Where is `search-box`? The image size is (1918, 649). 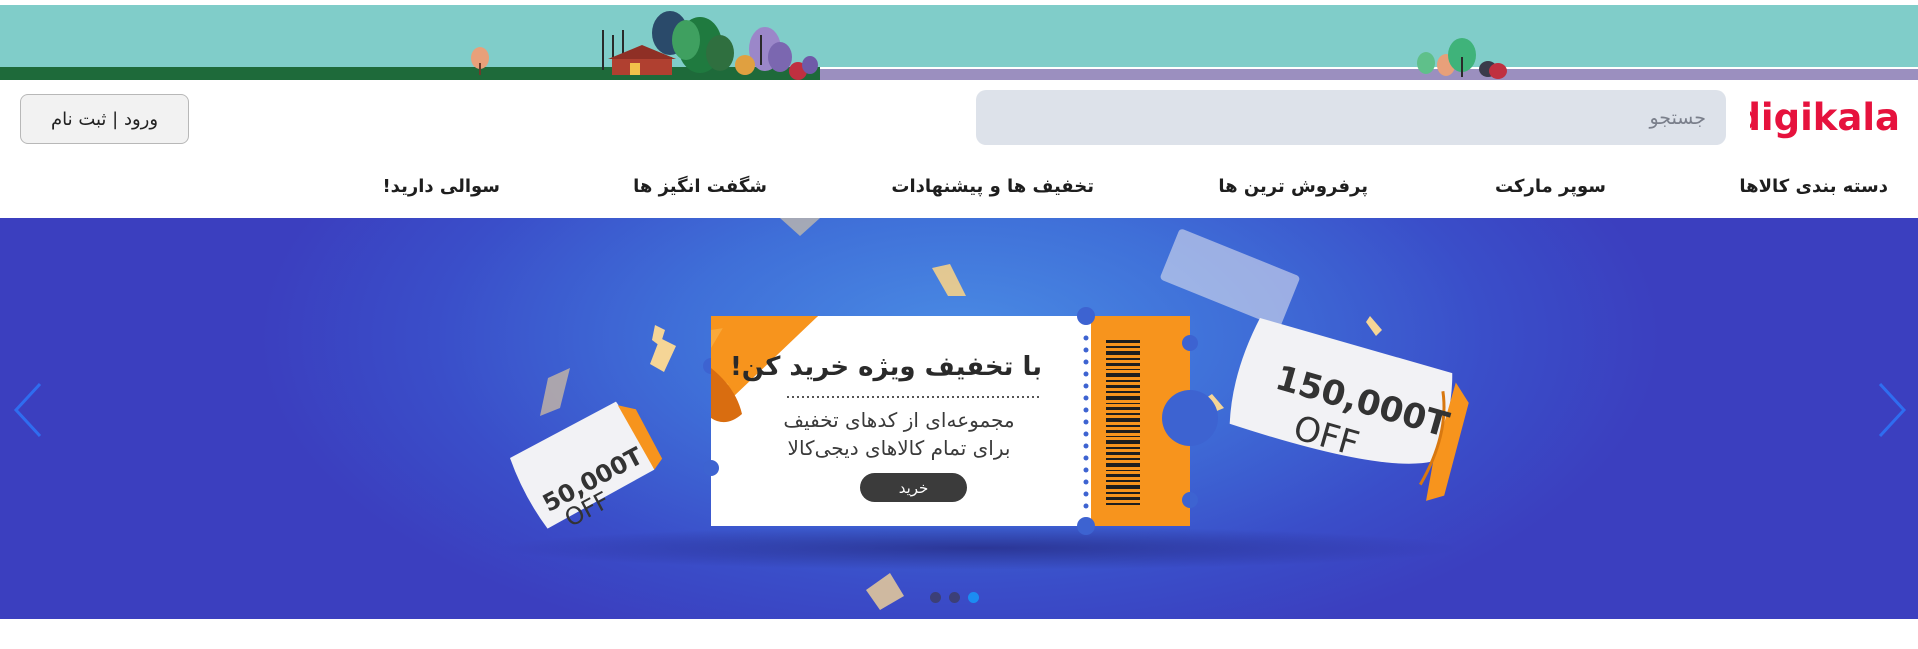 search-box is located at coordinates (1351, 117).